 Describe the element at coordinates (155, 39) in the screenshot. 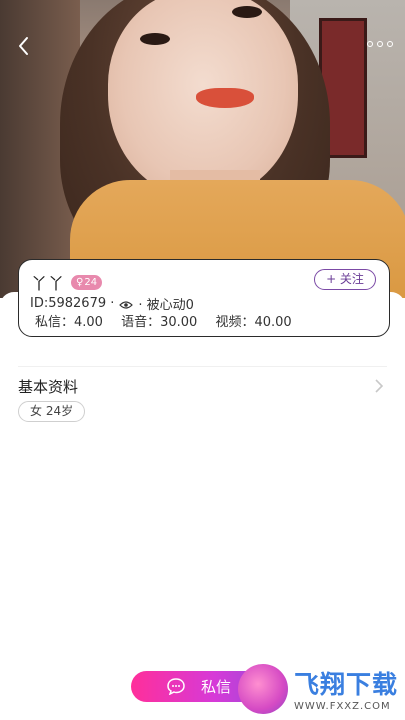

I see `photo-eye-left` at that location.